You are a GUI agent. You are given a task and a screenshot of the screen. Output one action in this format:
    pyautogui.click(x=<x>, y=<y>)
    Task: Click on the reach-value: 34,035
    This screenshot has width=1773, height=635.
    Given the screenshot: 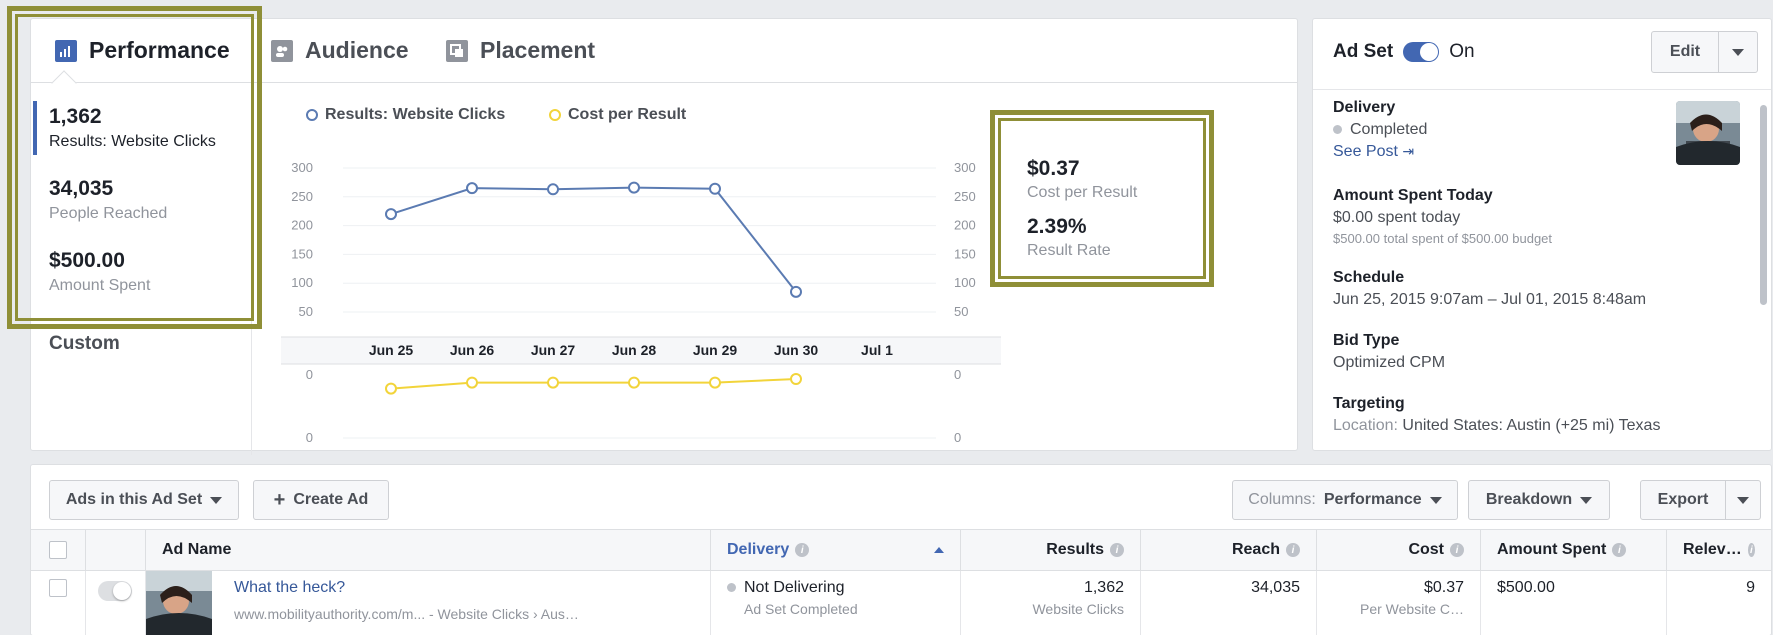 What is the action you would take?
    pyautogui.click(x=1275, y=587)
    